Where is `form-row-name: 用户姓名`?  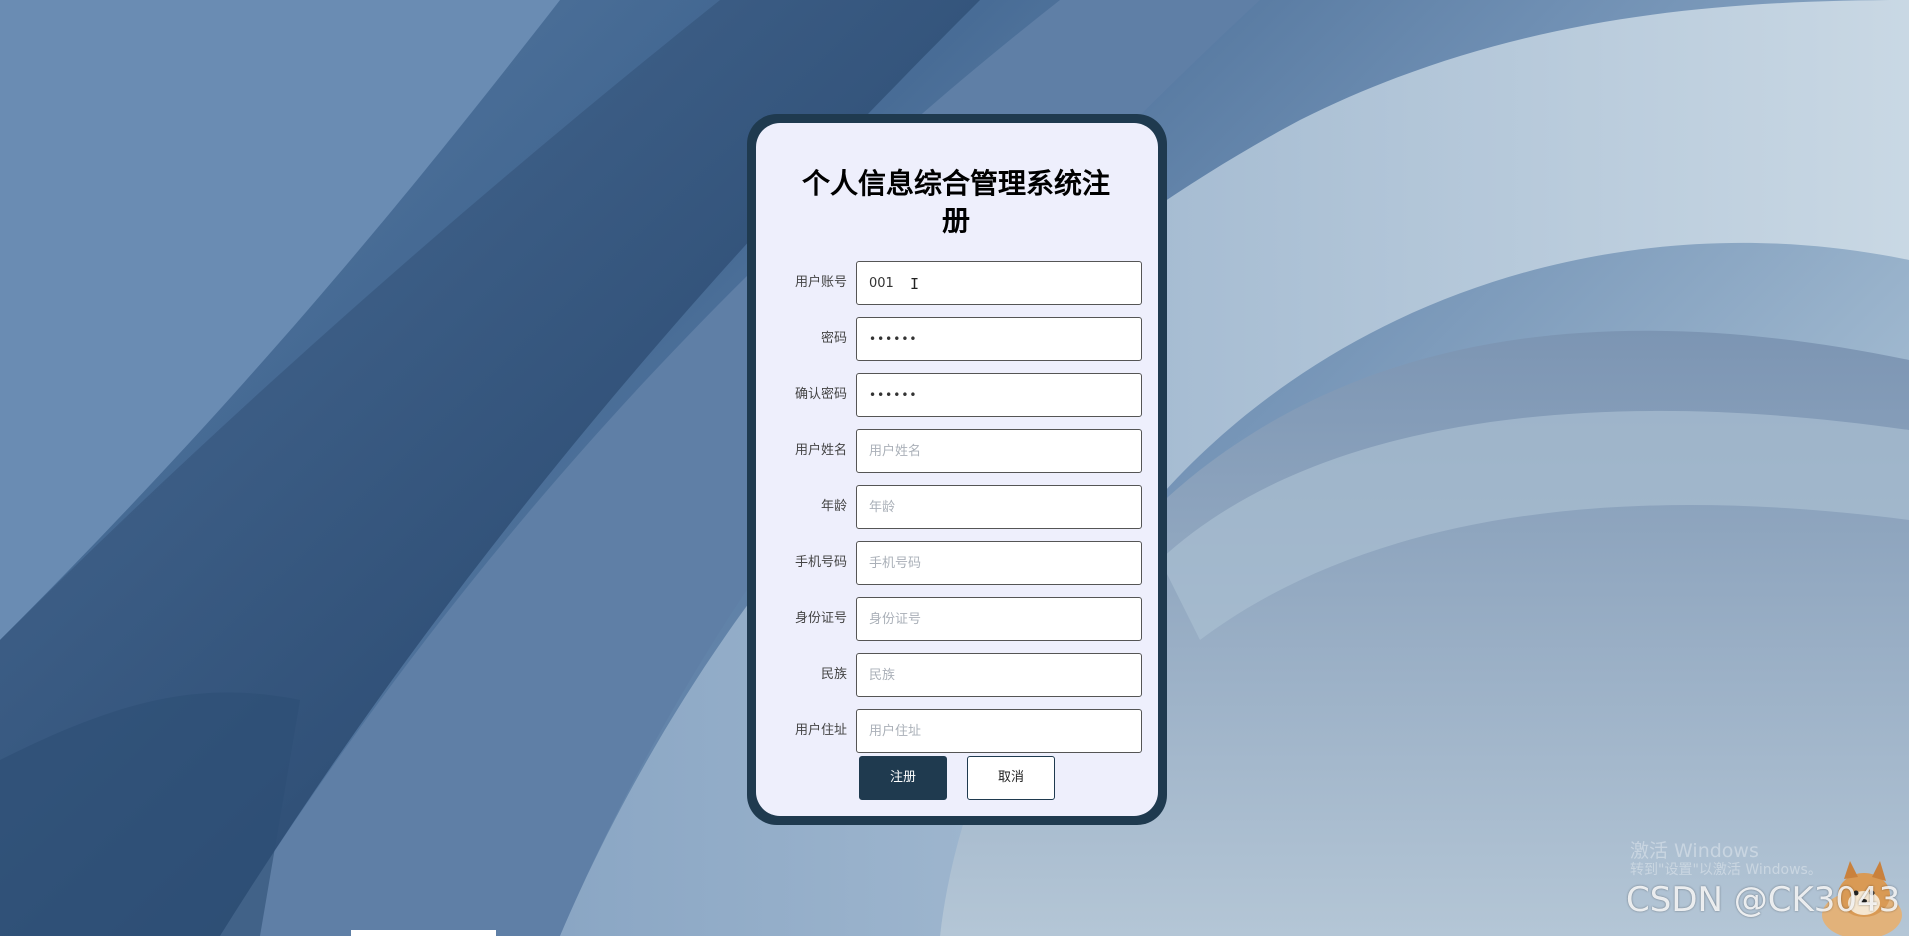 form-row-name: 用户姓名 is located at coordinates (957, 451).